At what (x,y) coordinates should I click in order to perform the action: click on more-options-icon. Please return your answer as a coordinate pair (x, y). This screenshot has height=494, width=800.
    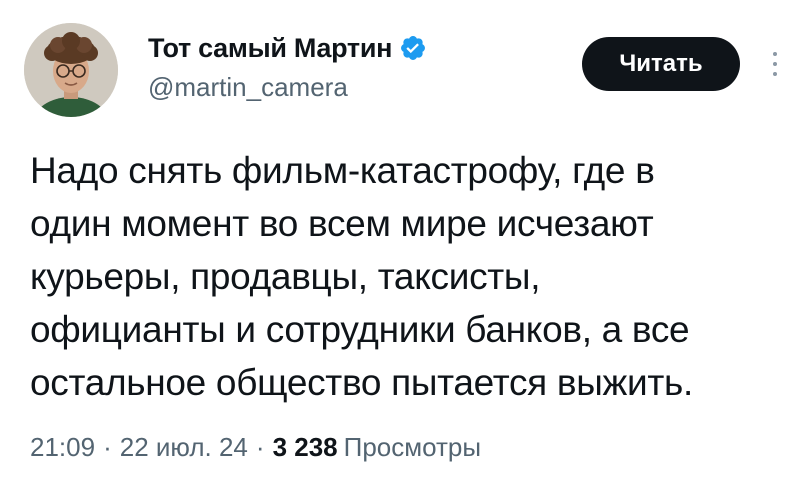
    Looking at the image, I should click on (775, 64).